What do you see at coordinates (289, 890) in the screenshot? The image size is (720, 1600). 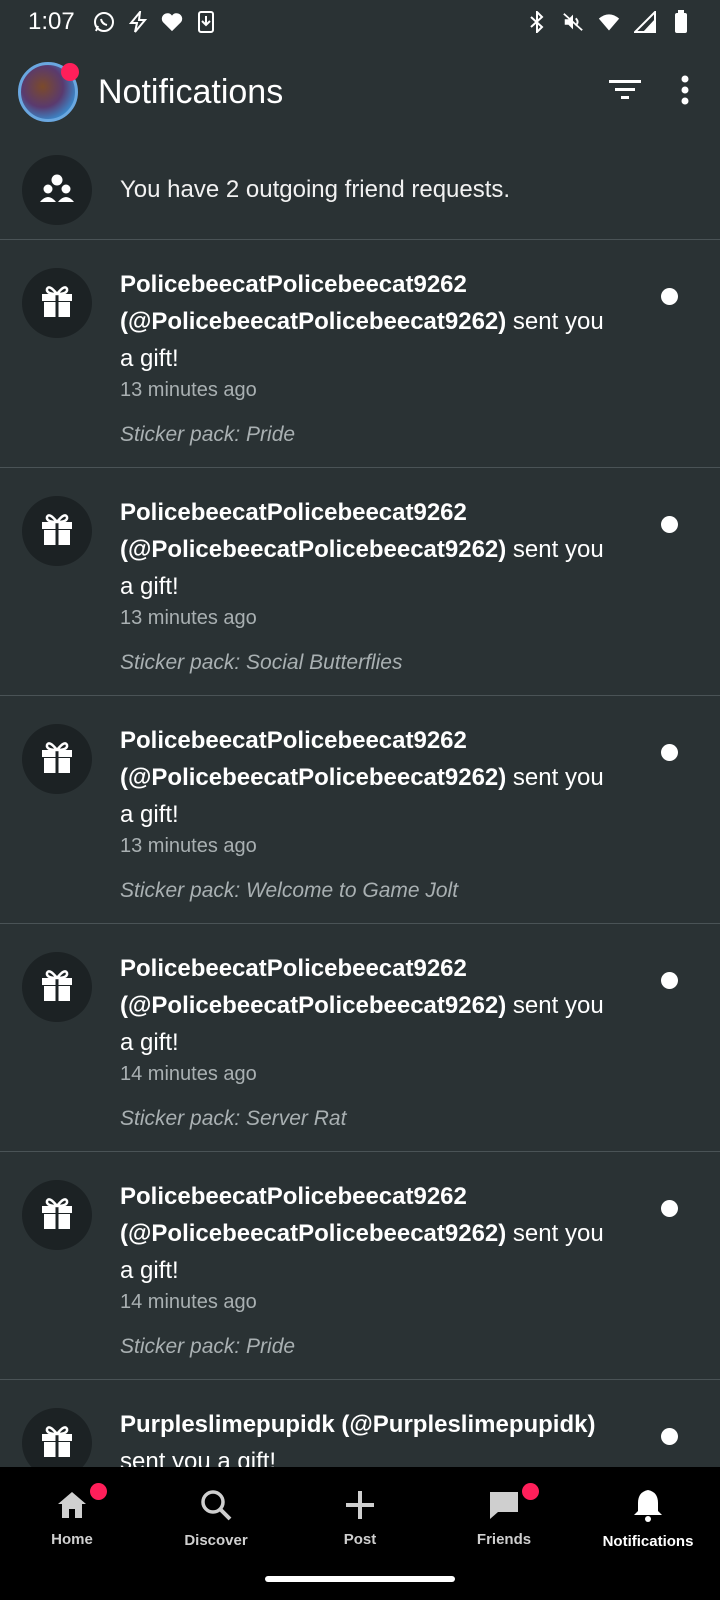 I see `notification-sticker: Sticker pack: Welcome to Game Jolt` at bounding box center [289, 890].